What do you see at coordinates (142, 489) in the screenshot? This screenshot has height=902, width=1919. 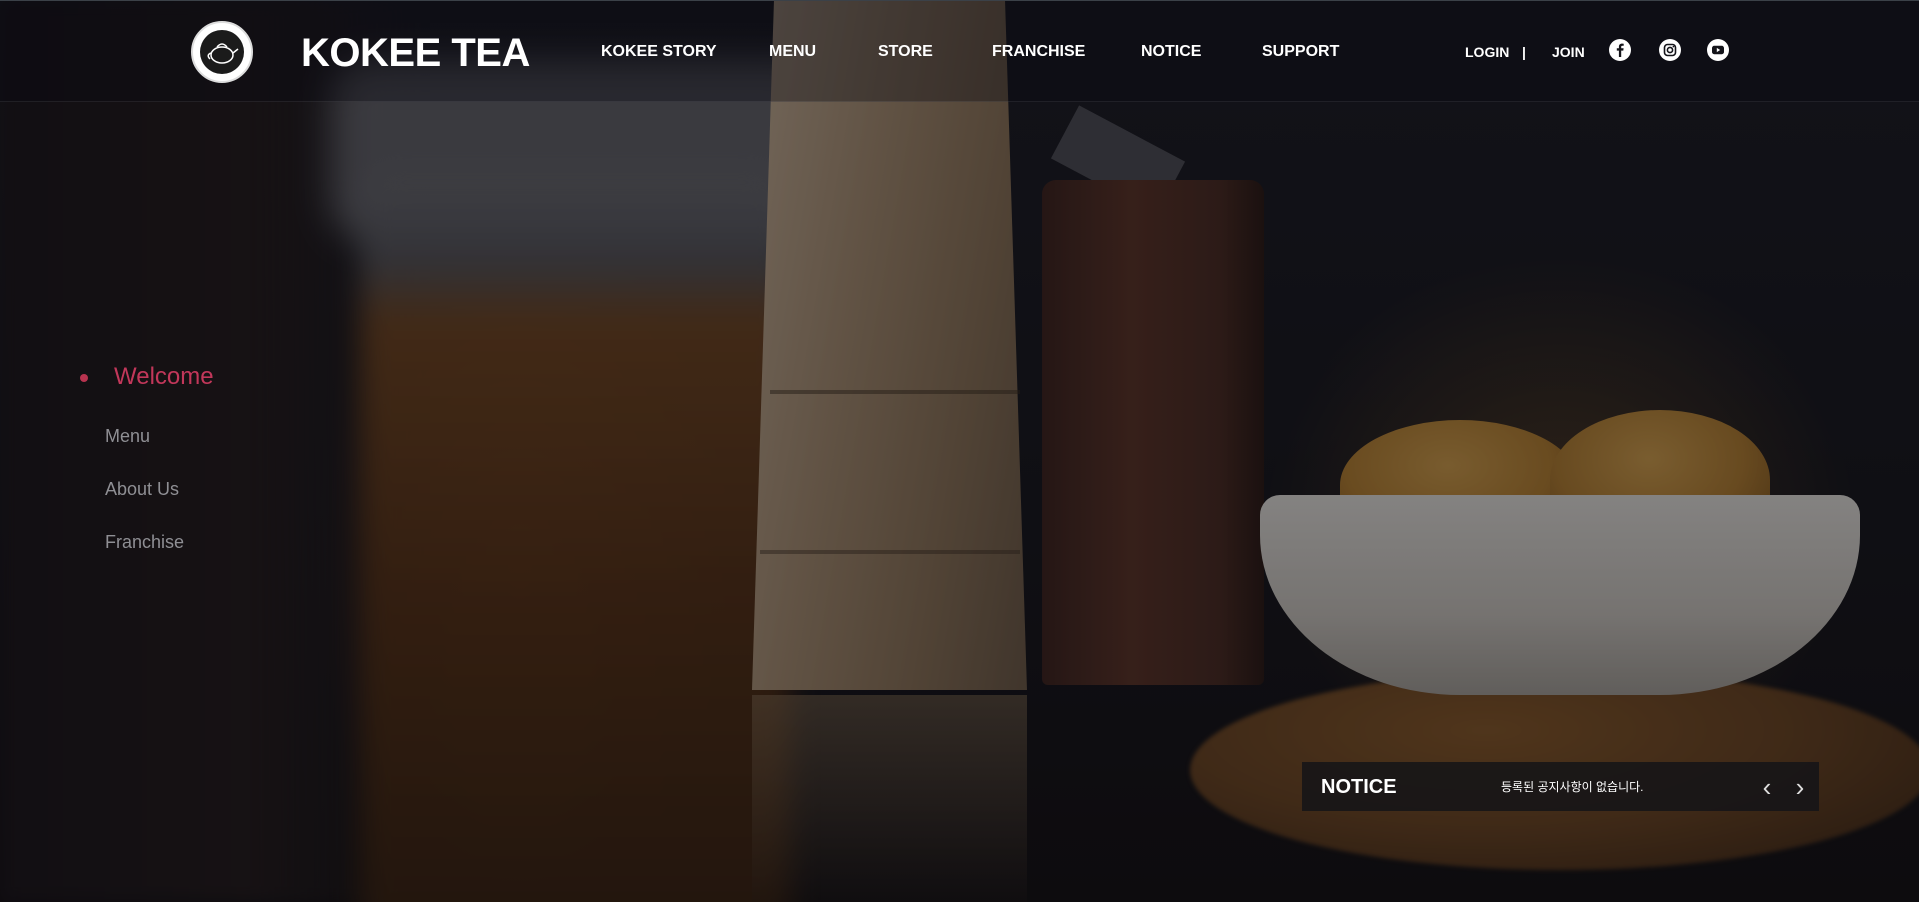 I see `side-menu-item-about-us: About Us` at bounding box center [142, 489].